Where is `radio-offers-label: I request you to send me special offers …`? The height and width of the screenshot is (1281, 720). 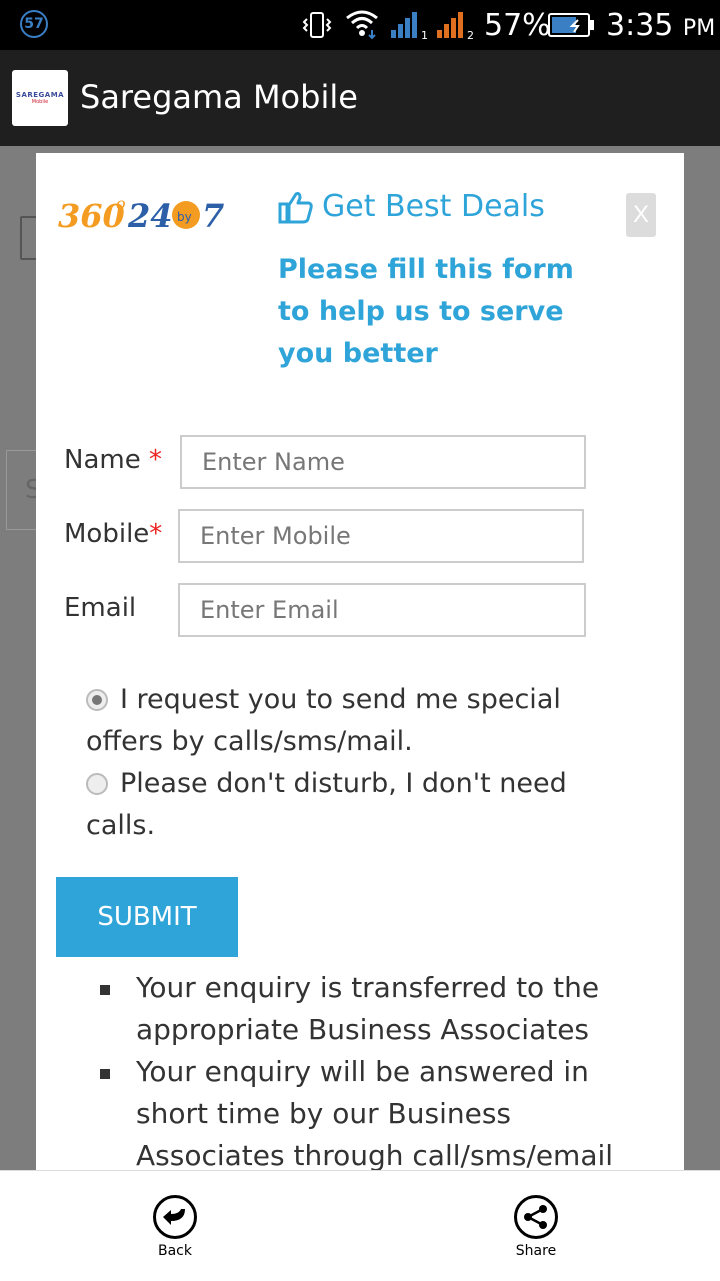
radio-offers-label: I request you to send me special offers … is located at coordinates (323, 720).